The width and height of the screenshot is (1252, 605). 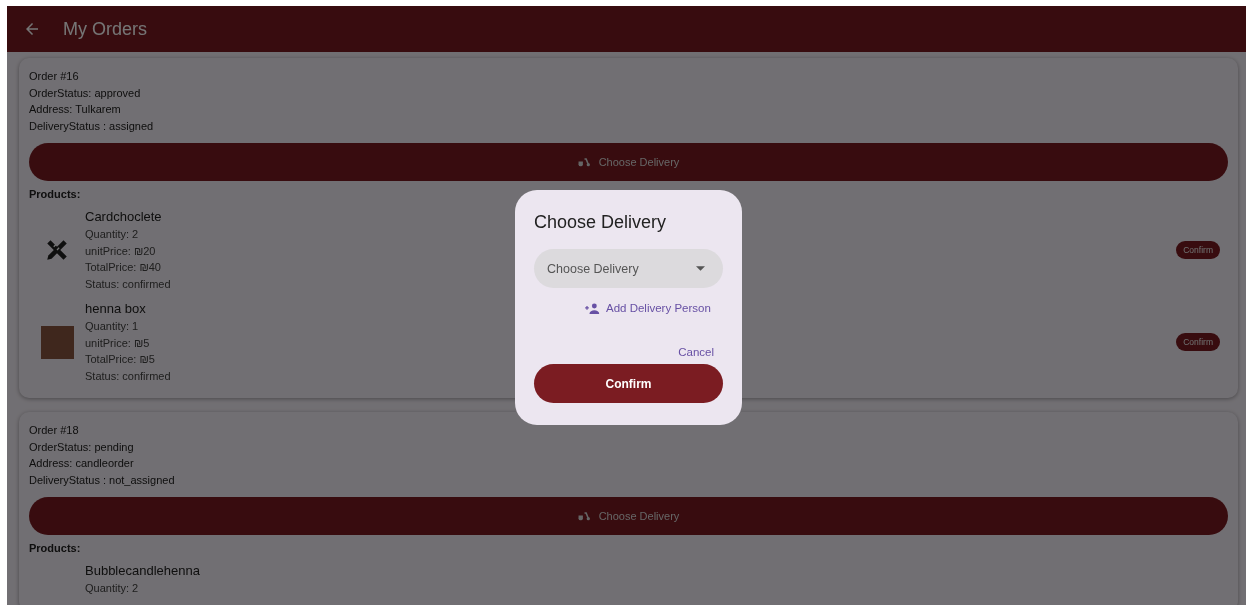 I want to click on delivery-dropdown: Choose Delivery, so click(x=628, y=268).